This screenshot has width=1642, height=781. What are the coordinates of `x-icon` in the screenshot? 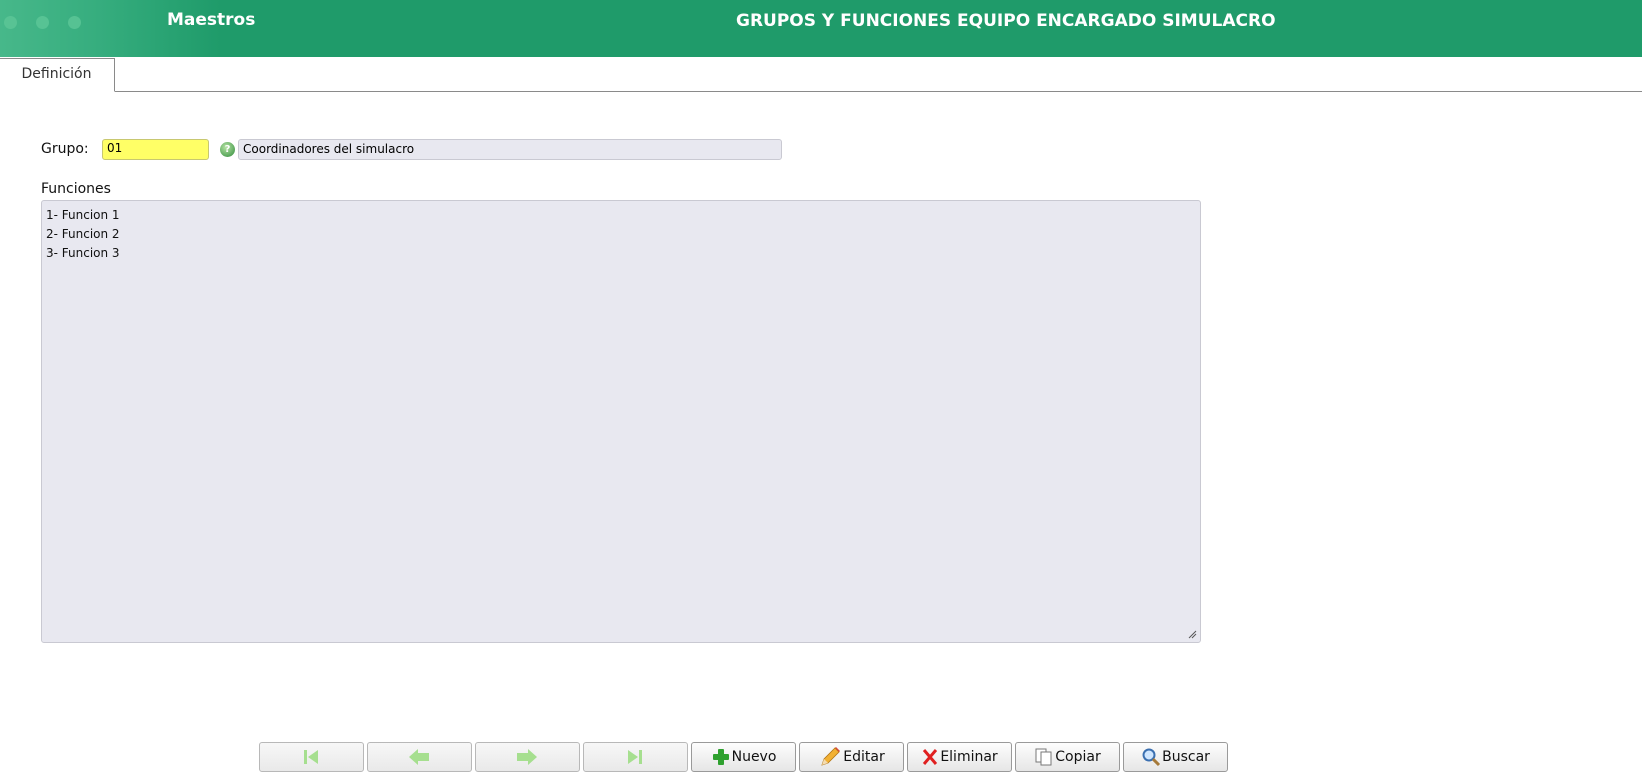 It's located at (930, 757).